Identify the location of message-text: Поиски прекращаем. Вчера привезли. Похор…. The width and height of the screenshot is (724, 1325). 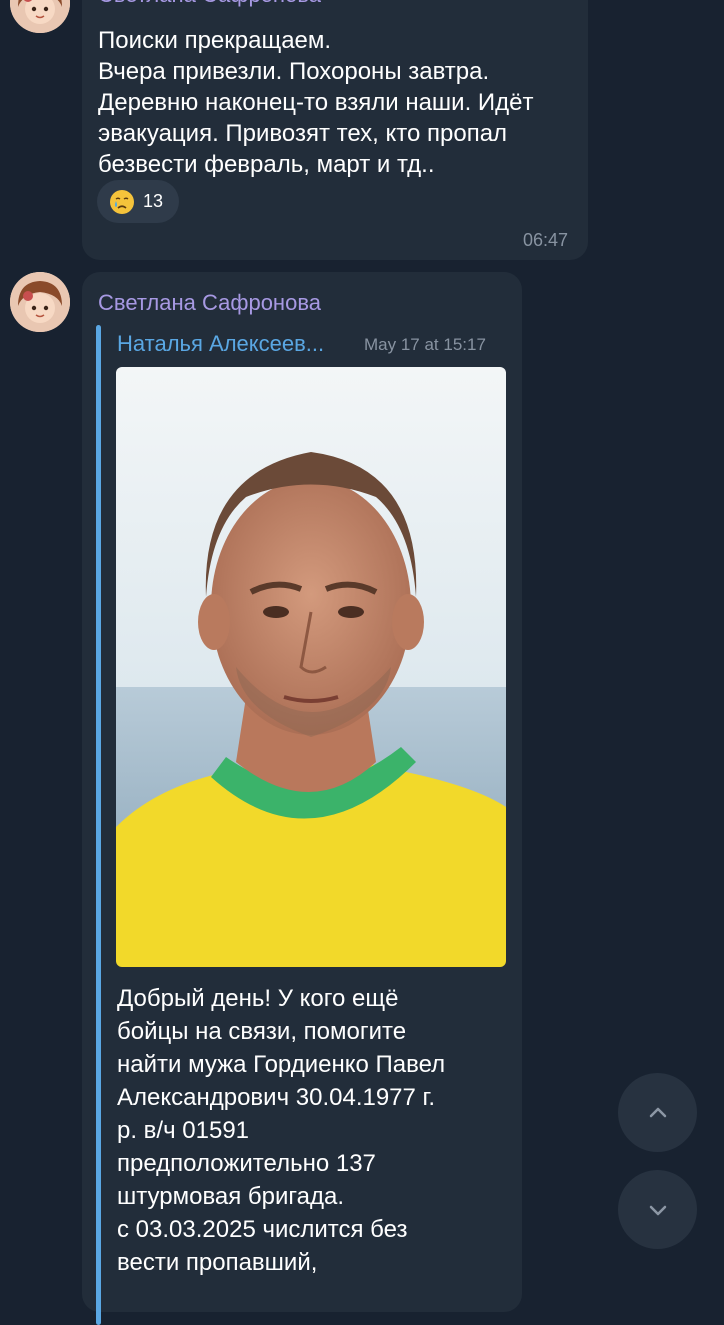
(316, 102).